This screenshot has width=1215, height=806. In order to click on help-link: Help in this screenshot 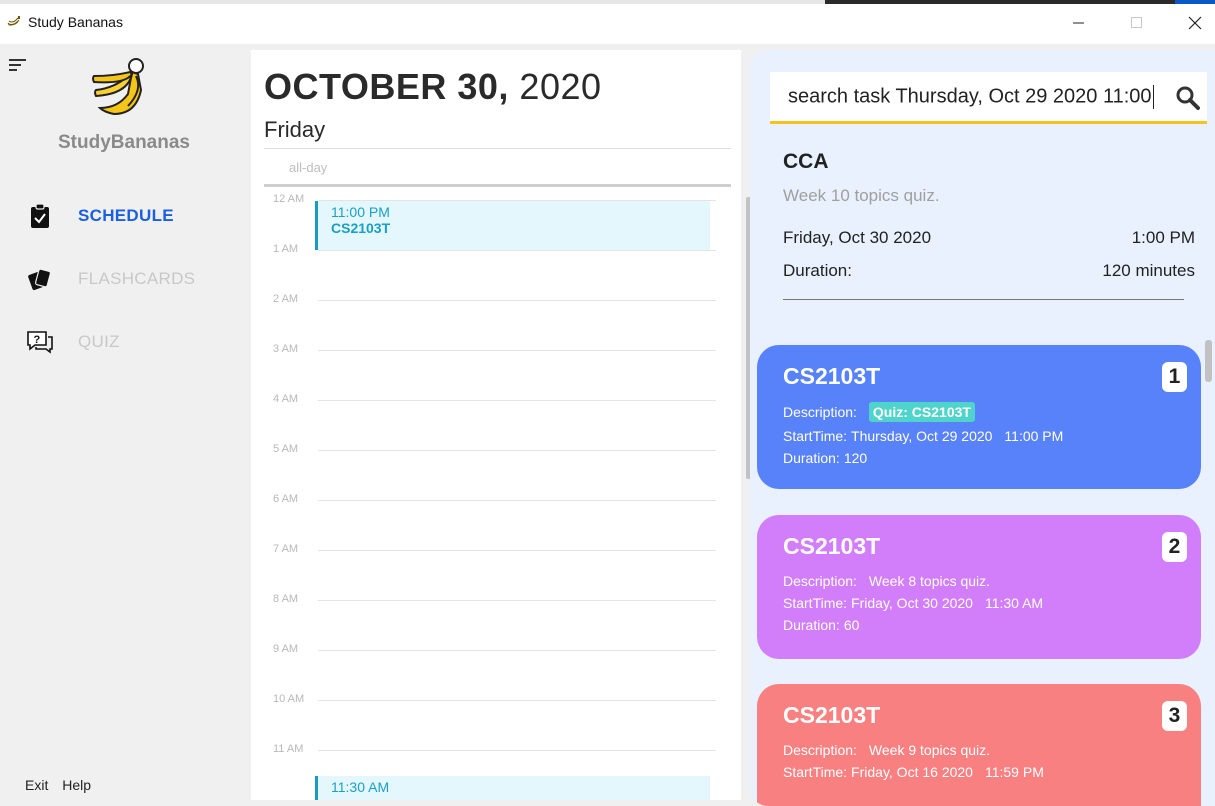, I will do `click(76, 785)`.